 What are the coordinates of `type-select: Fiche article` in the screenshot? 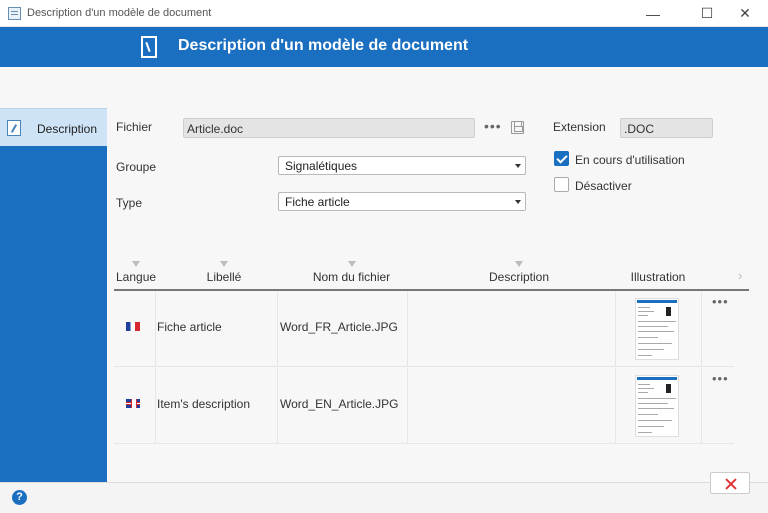 It's located at (402, 201).